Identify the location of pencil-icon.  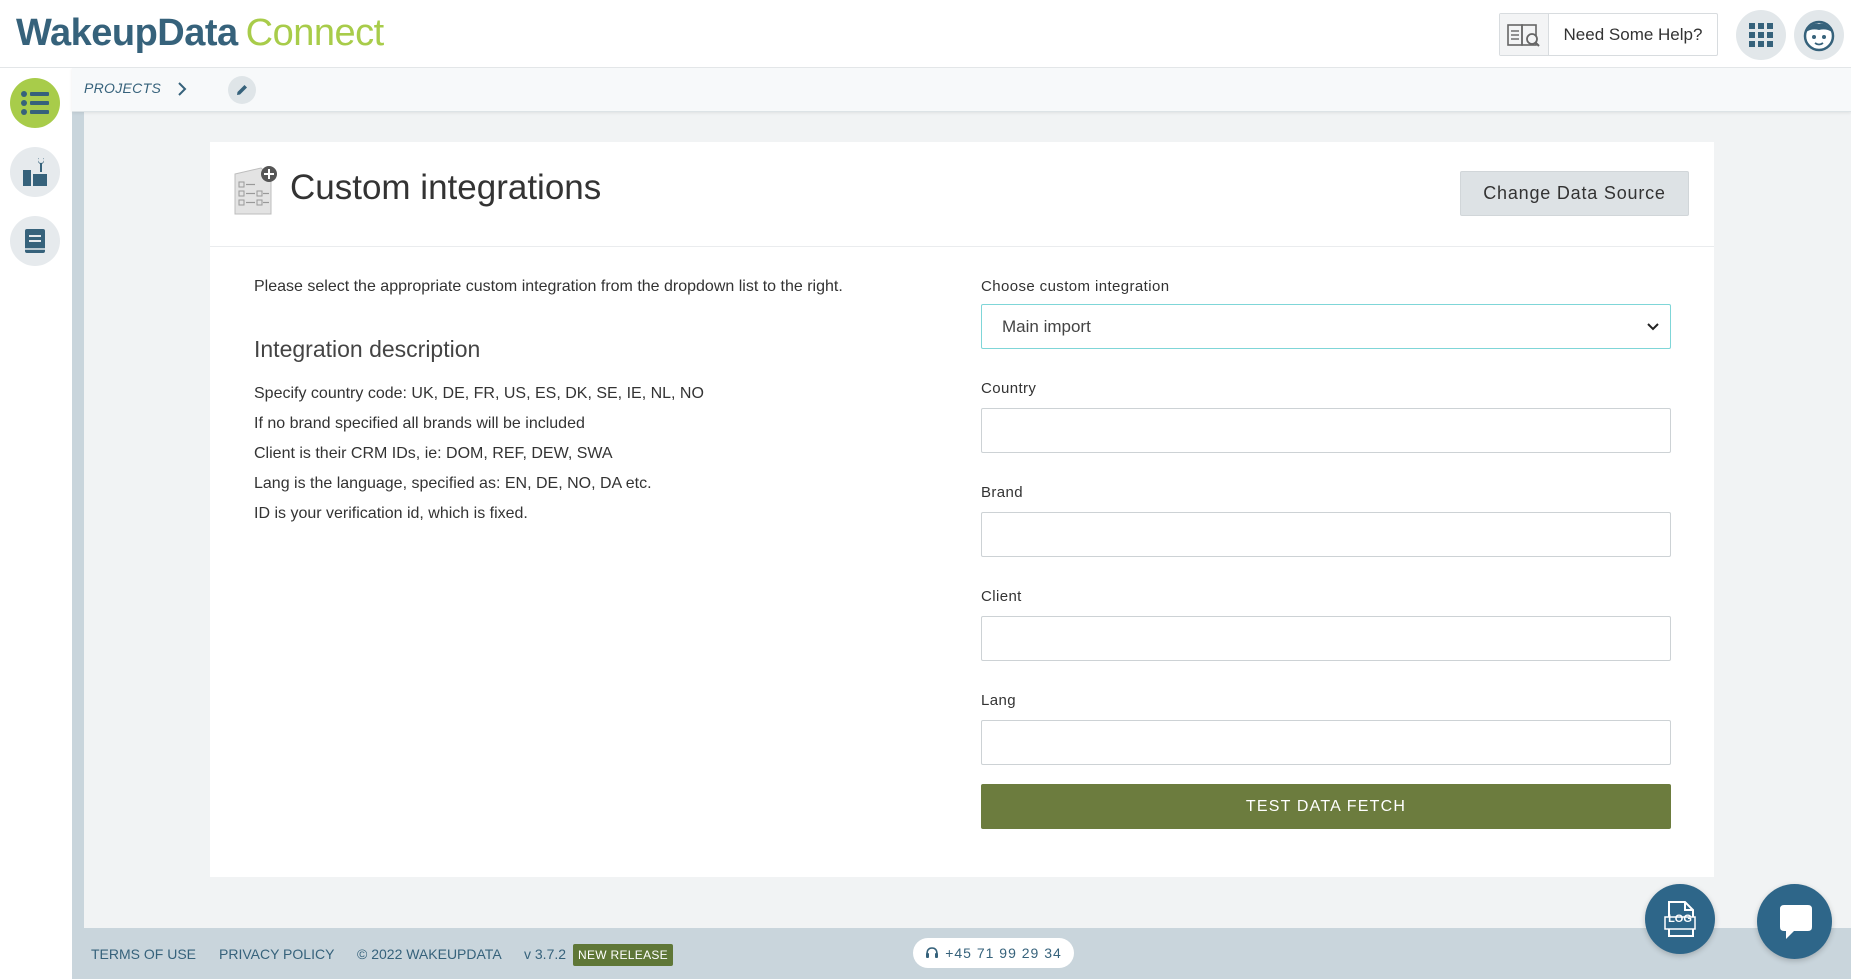
(242, 90).